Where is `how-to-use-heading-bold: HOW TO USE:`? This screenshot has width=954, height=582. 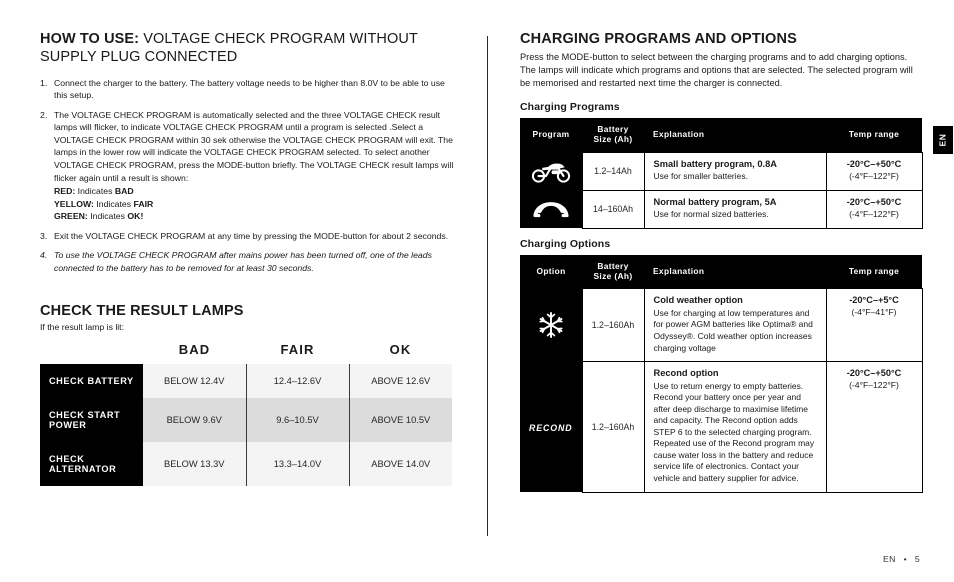
how-to-use-heading-bold: HOW TO USE: is located at coordinates (90, 39).